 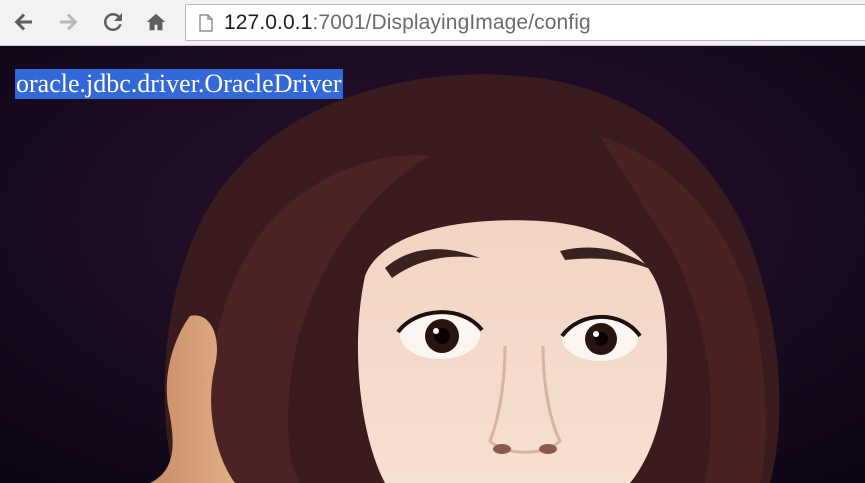 I want to click on forward-button, so click(x=68, y=22).